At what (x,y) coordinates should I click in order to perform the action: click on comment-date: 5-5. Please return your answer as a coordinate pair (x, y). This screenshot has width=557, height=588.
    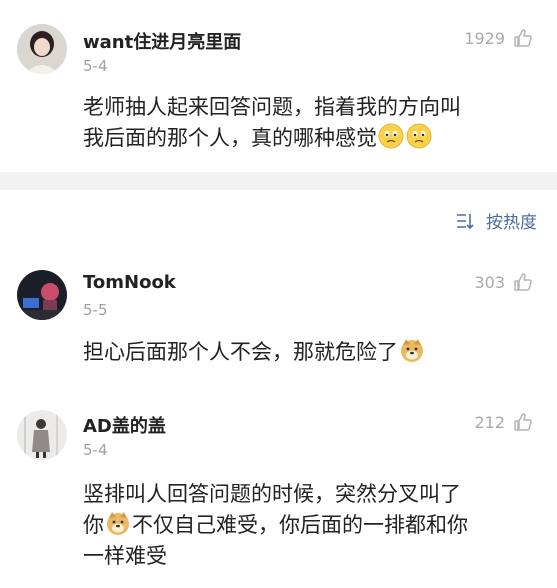
    Looking at the image, I should click on (95, 310).